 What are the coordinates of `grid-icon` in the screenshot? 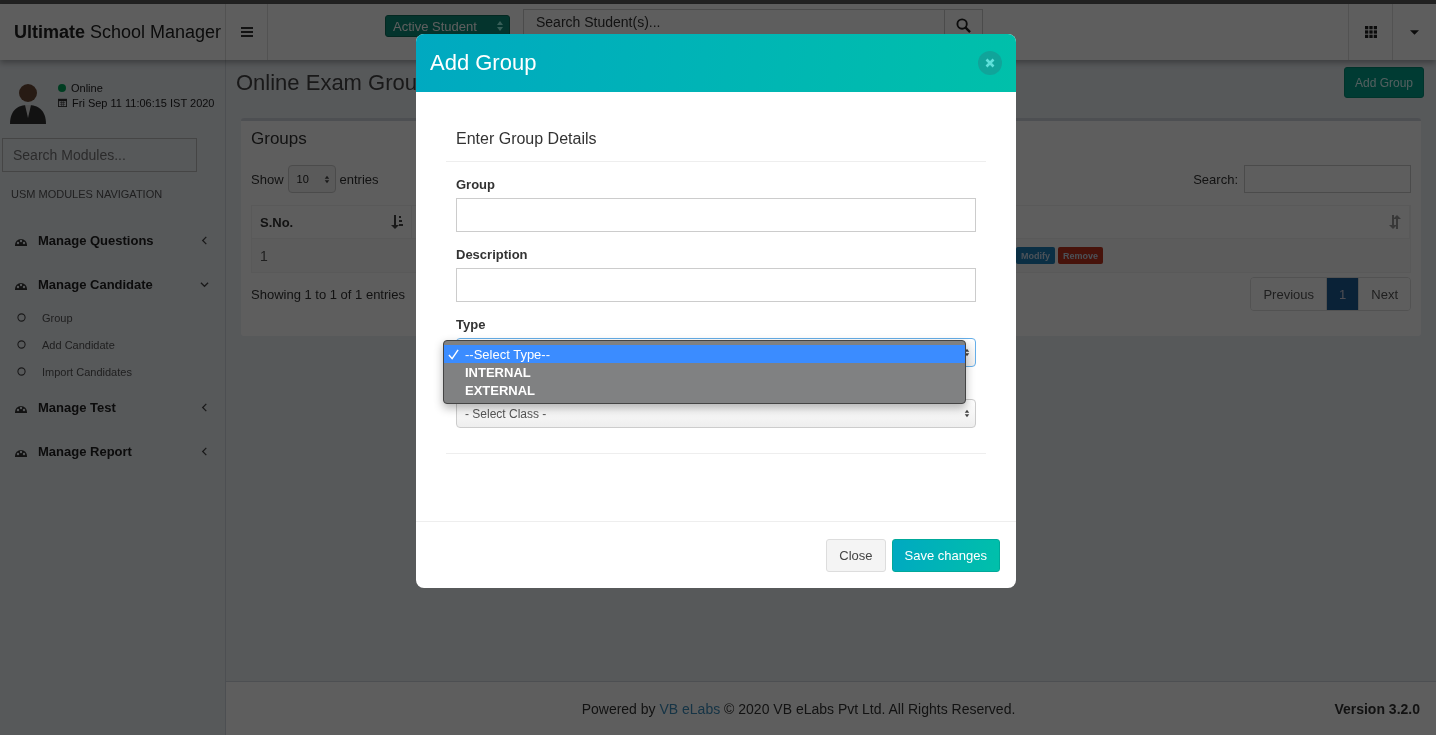 It's located at (1370, 32).